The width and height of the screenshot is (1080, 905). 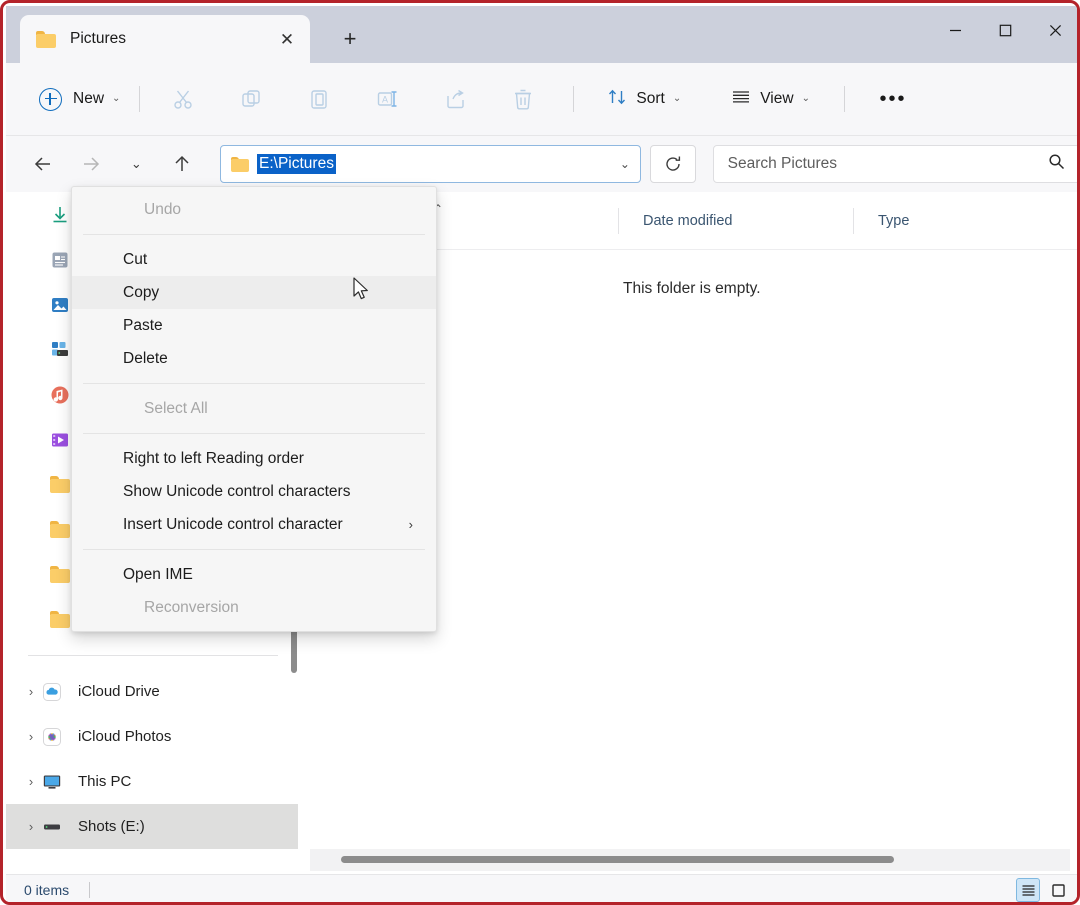 What do you see at coordinates (98, 38) in the screenshot?
I see `tab-label: Pictures` at bounding box center [98, 38].